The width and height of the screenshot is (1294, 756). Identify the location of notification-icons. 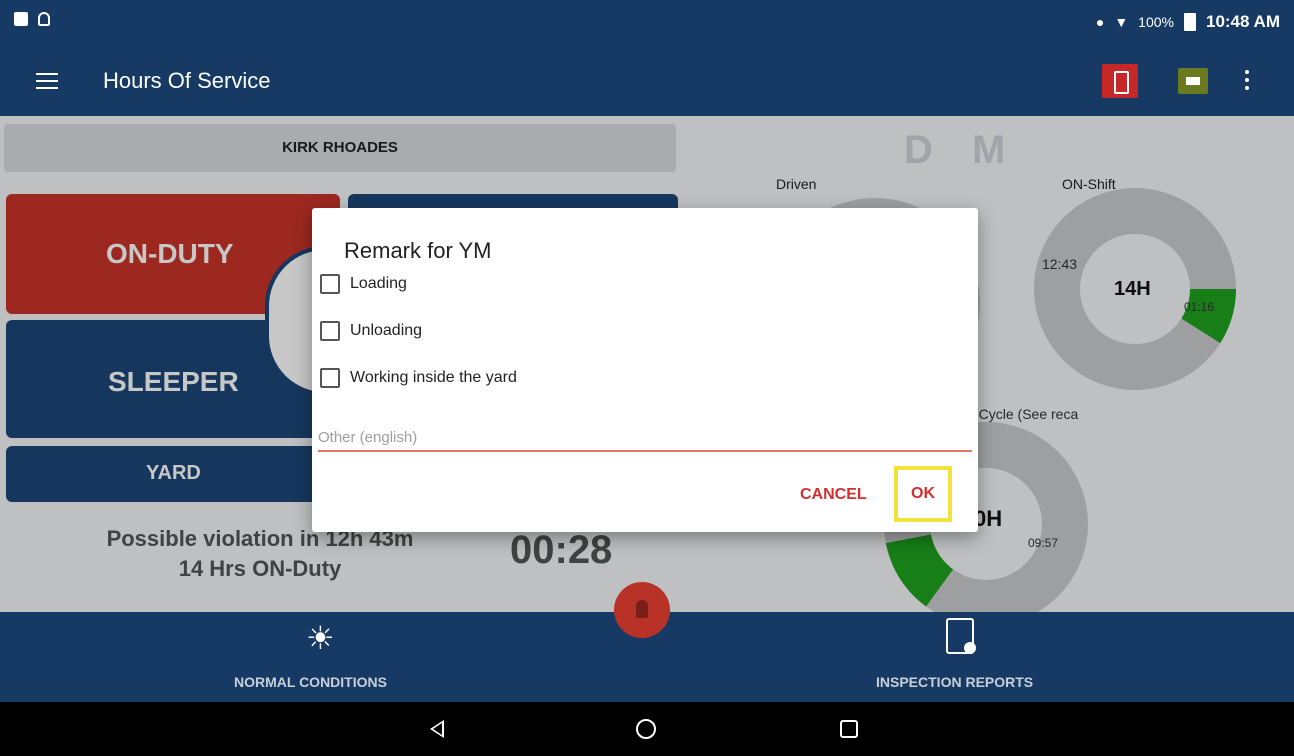
(32, 19).